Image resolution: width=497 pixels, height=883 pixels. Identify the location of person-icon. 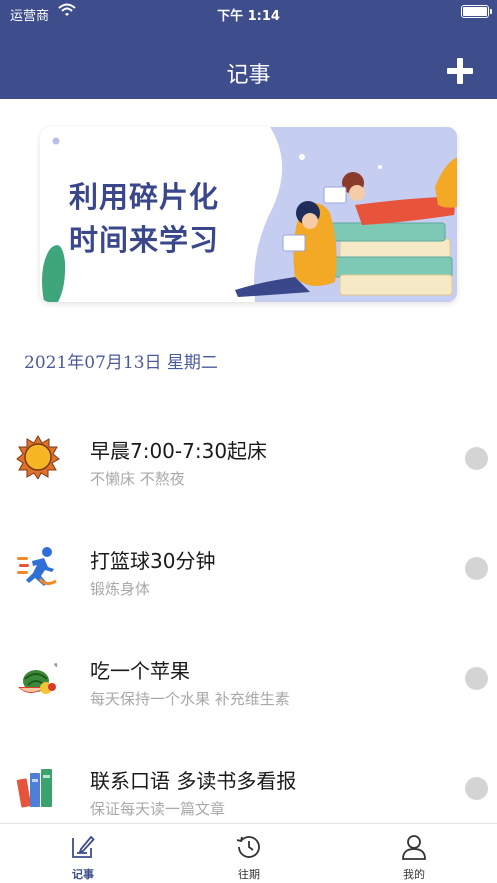
(414, 847).